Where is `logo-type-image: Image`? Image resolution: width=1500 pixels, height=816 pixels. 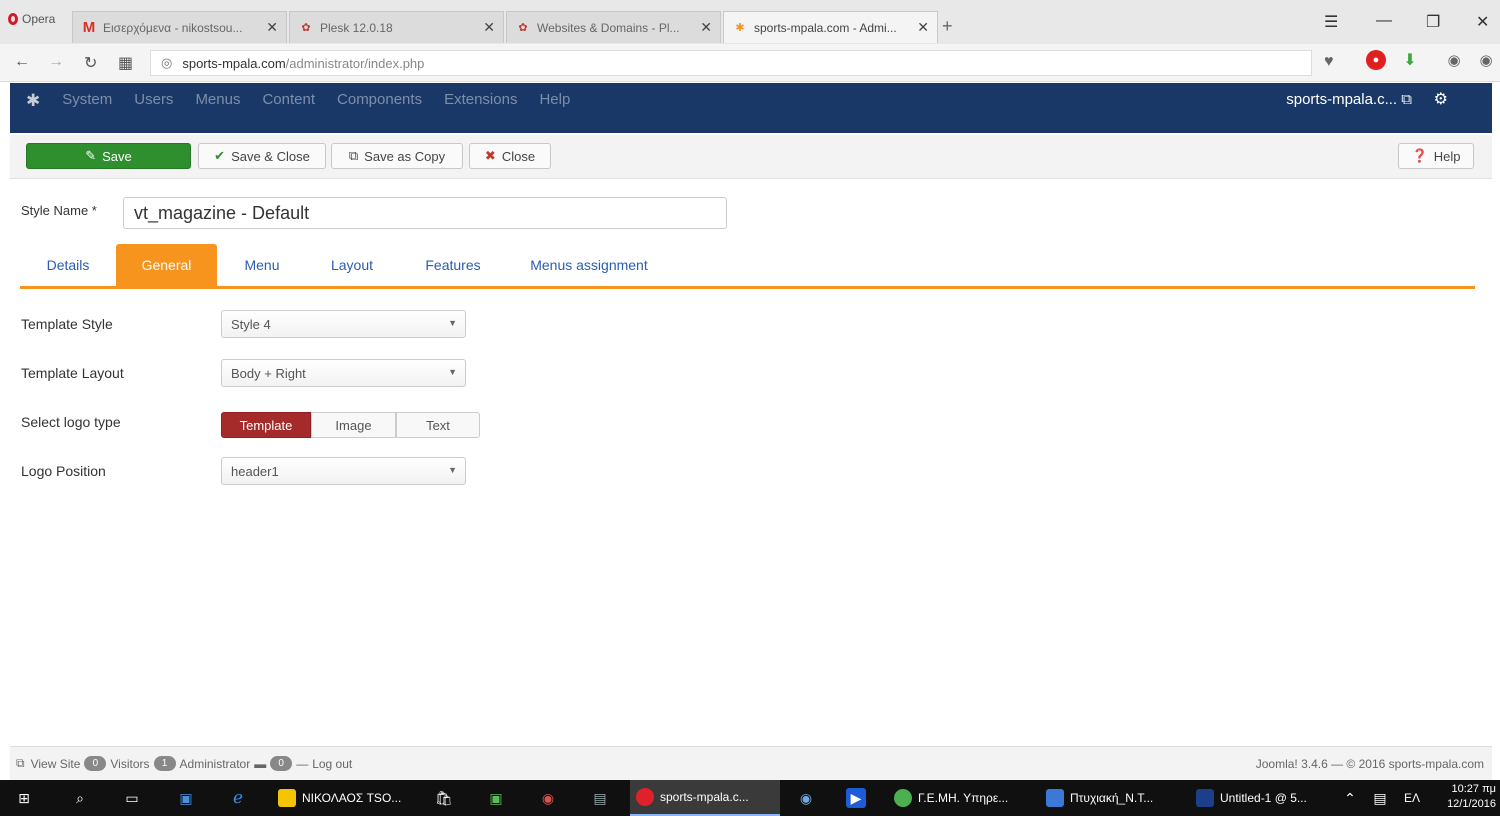 logo-type-image: Image is located at coordinates (353, 425).